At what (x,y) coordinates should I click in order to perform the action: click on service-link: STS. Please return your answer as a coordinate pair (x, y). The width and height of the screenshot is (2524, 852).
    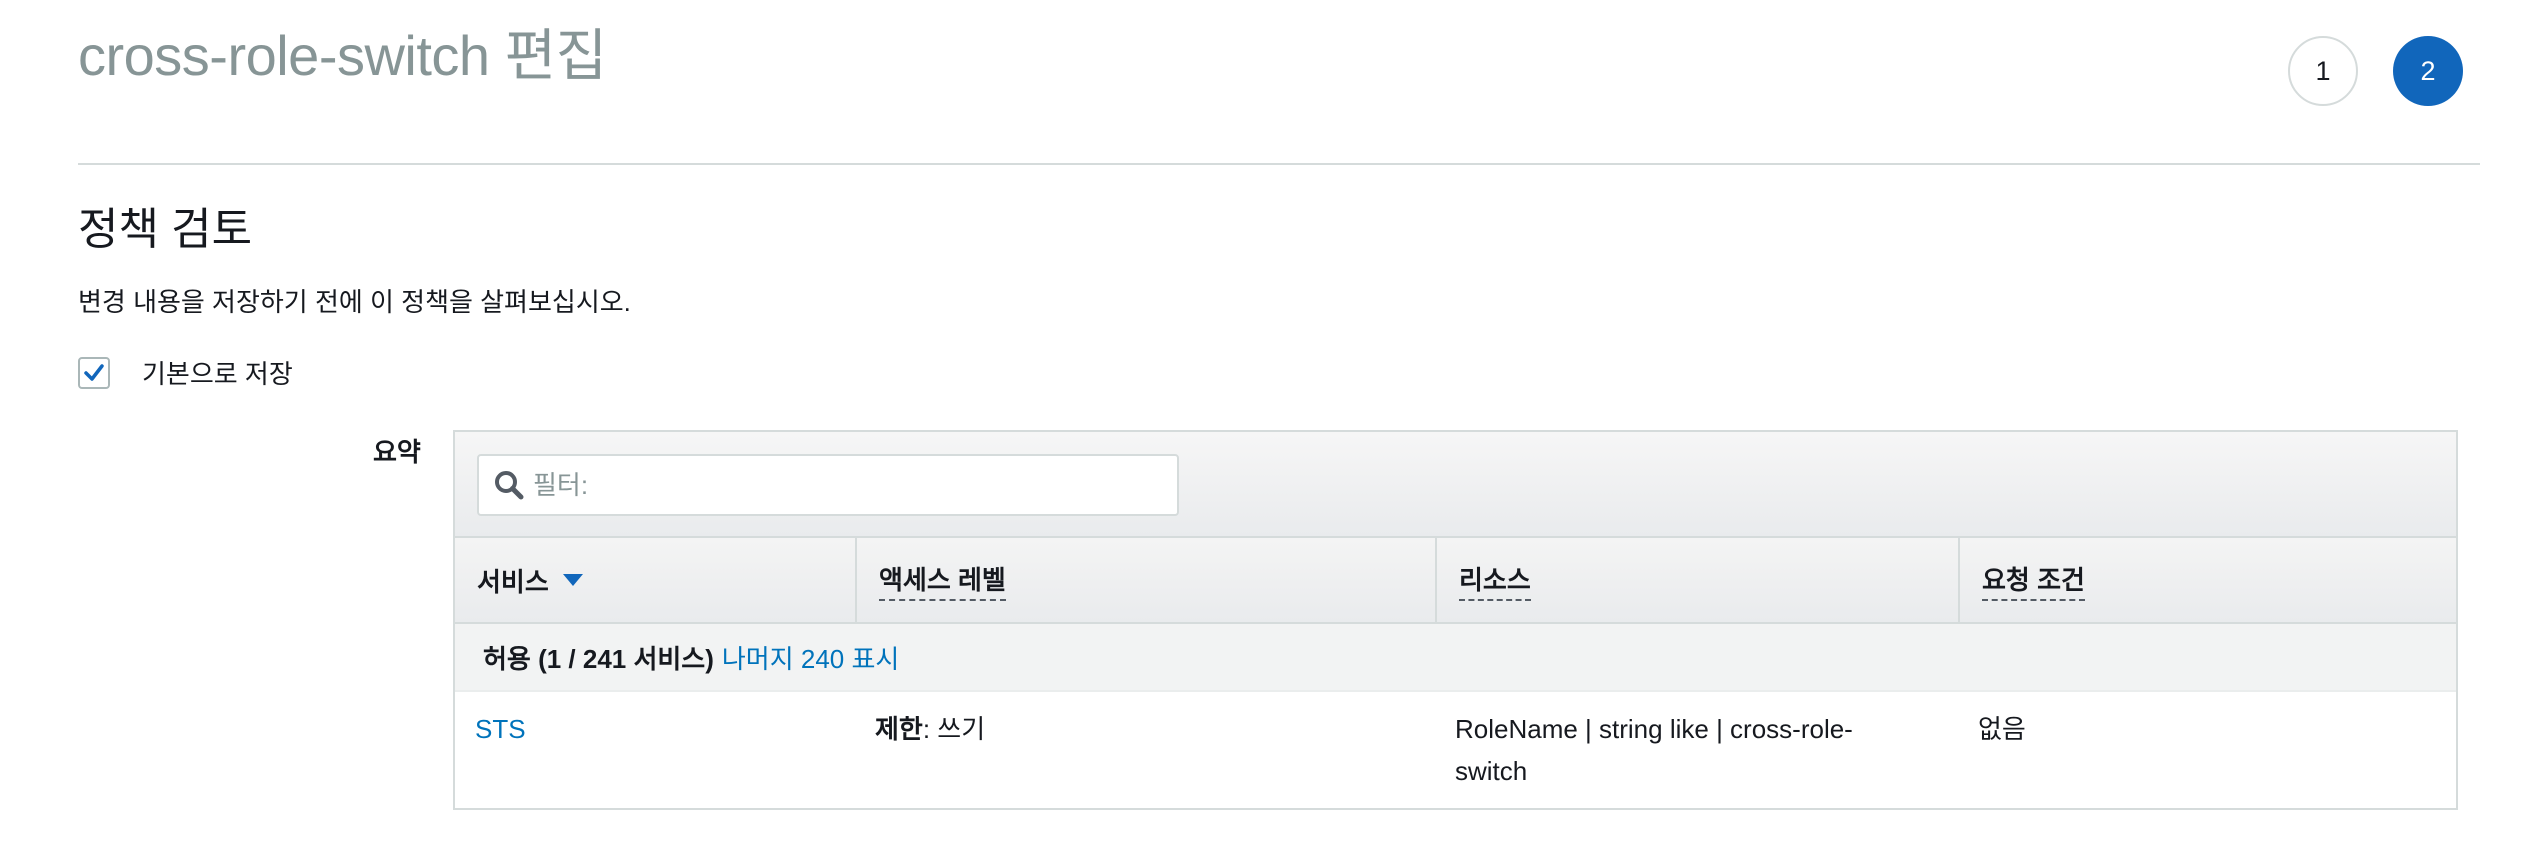
    Looking at the image, I should click on (500, 729).